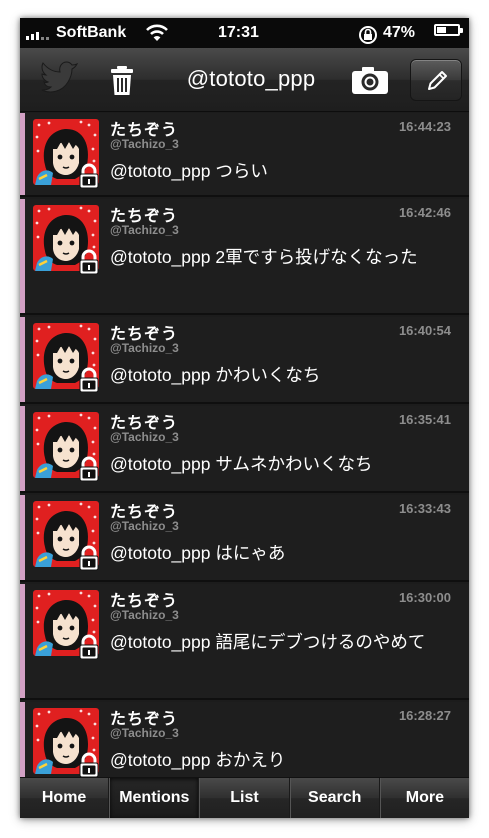 The height and width of the screenshot is (838, 489). I want to click on battery-percent: 47%, so click(399, 32).